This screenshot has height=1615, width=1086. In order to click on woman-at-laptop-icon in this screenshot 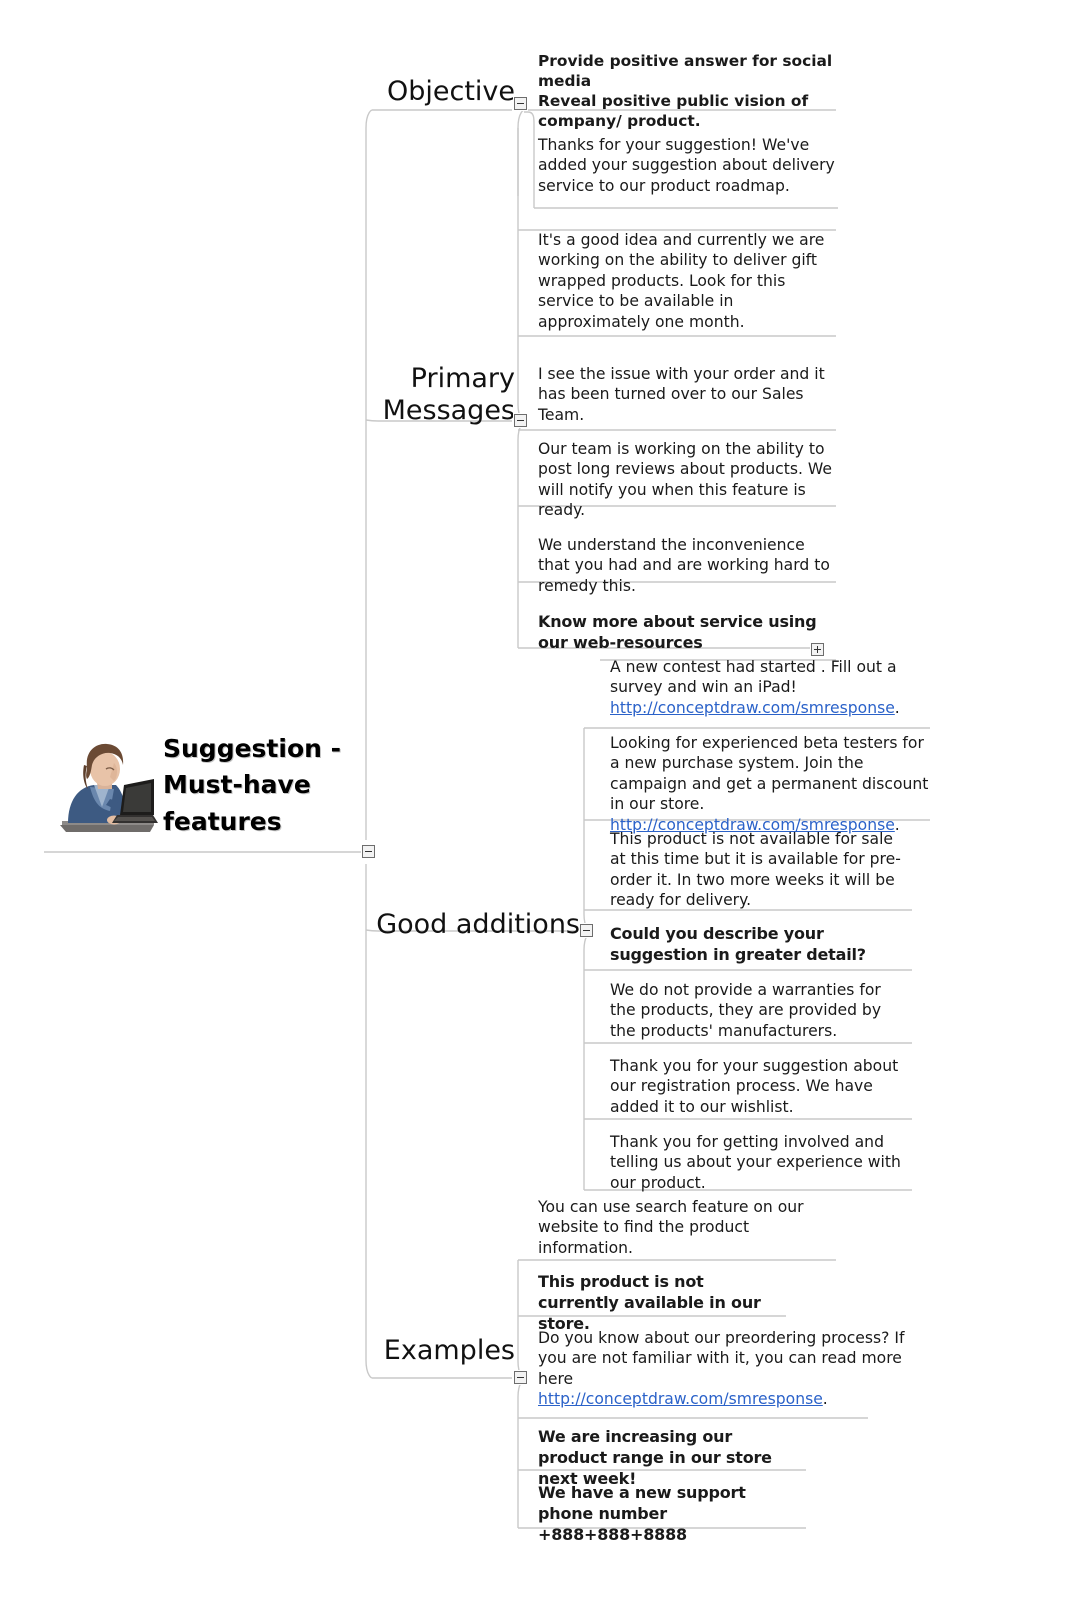, I will do `click(109, 787)`.